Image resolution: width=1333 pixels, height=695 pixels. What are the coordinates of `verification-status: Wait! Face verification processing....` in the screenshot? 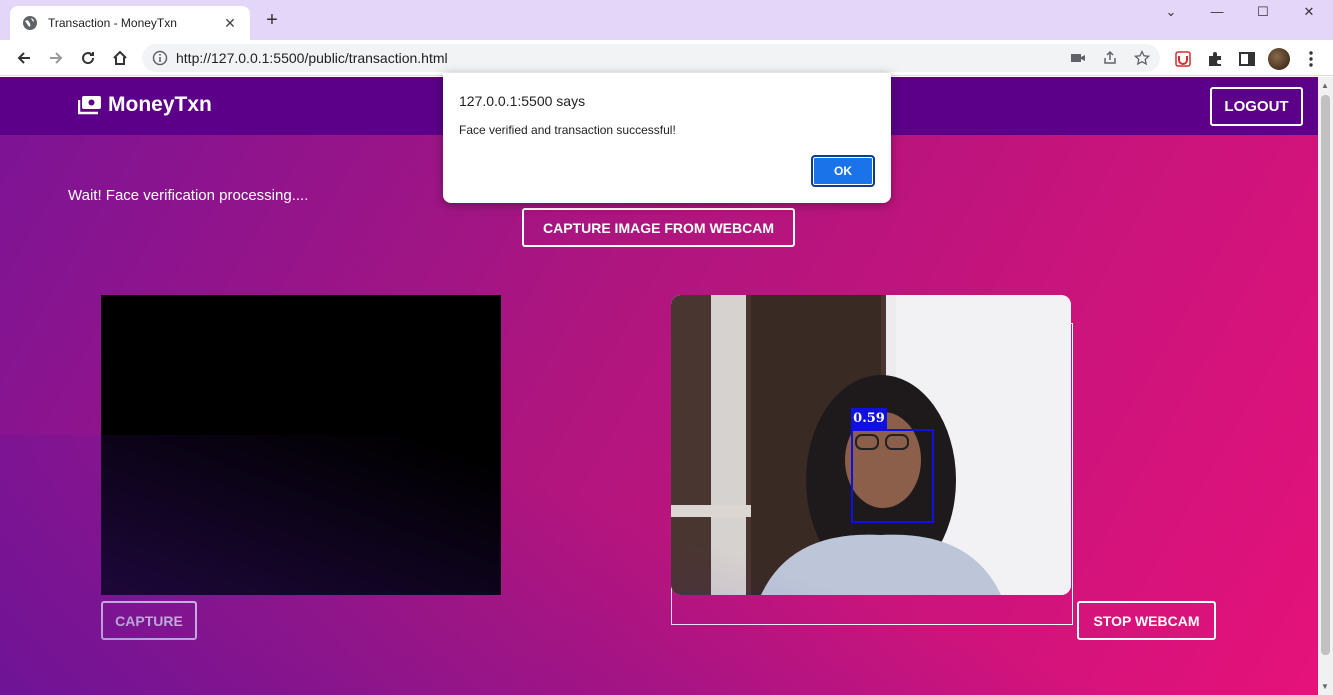 It's located at (188, 195).